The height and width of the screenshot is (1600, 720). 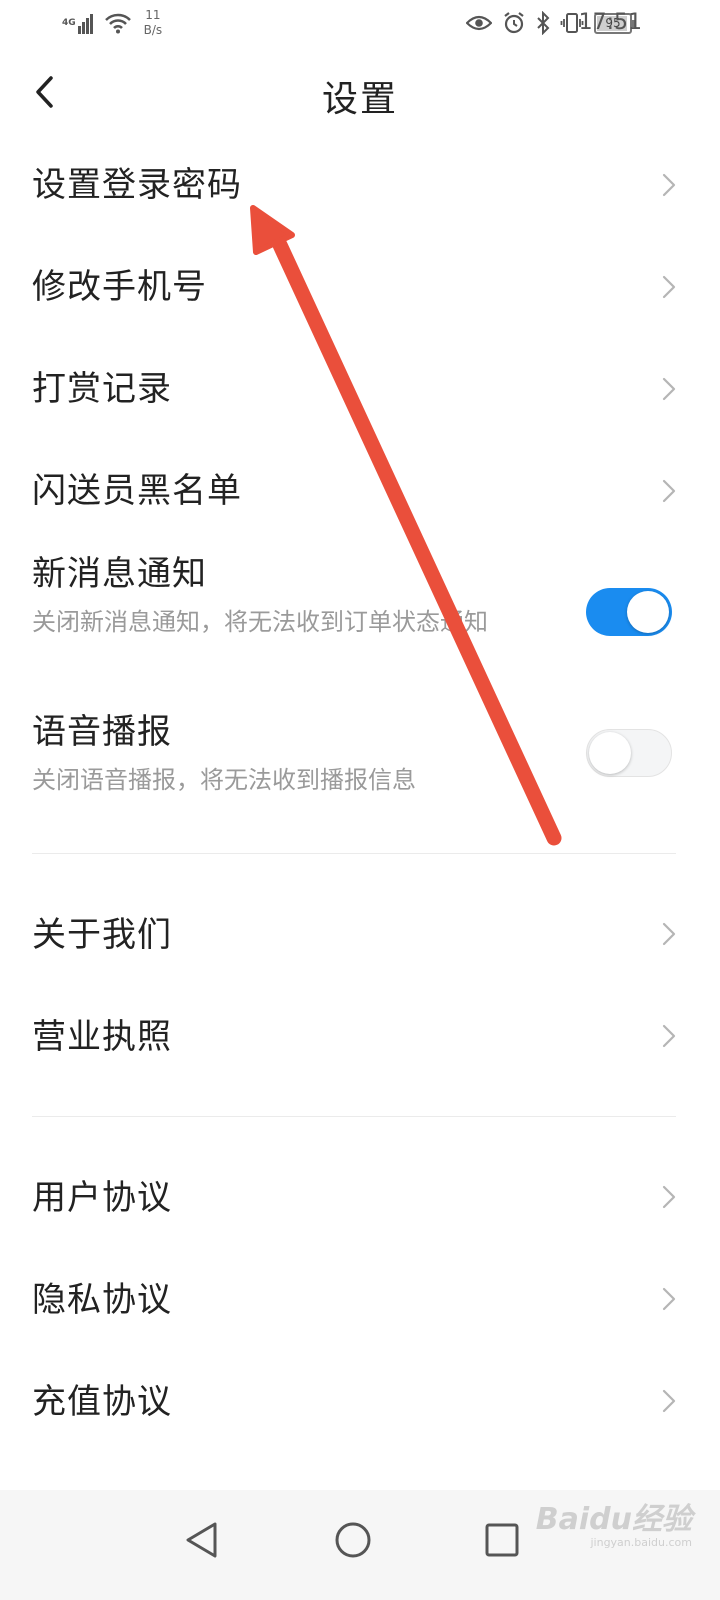 I want to click on settings-item-label: 闪送员黑名单, so click(x=137, y=491).